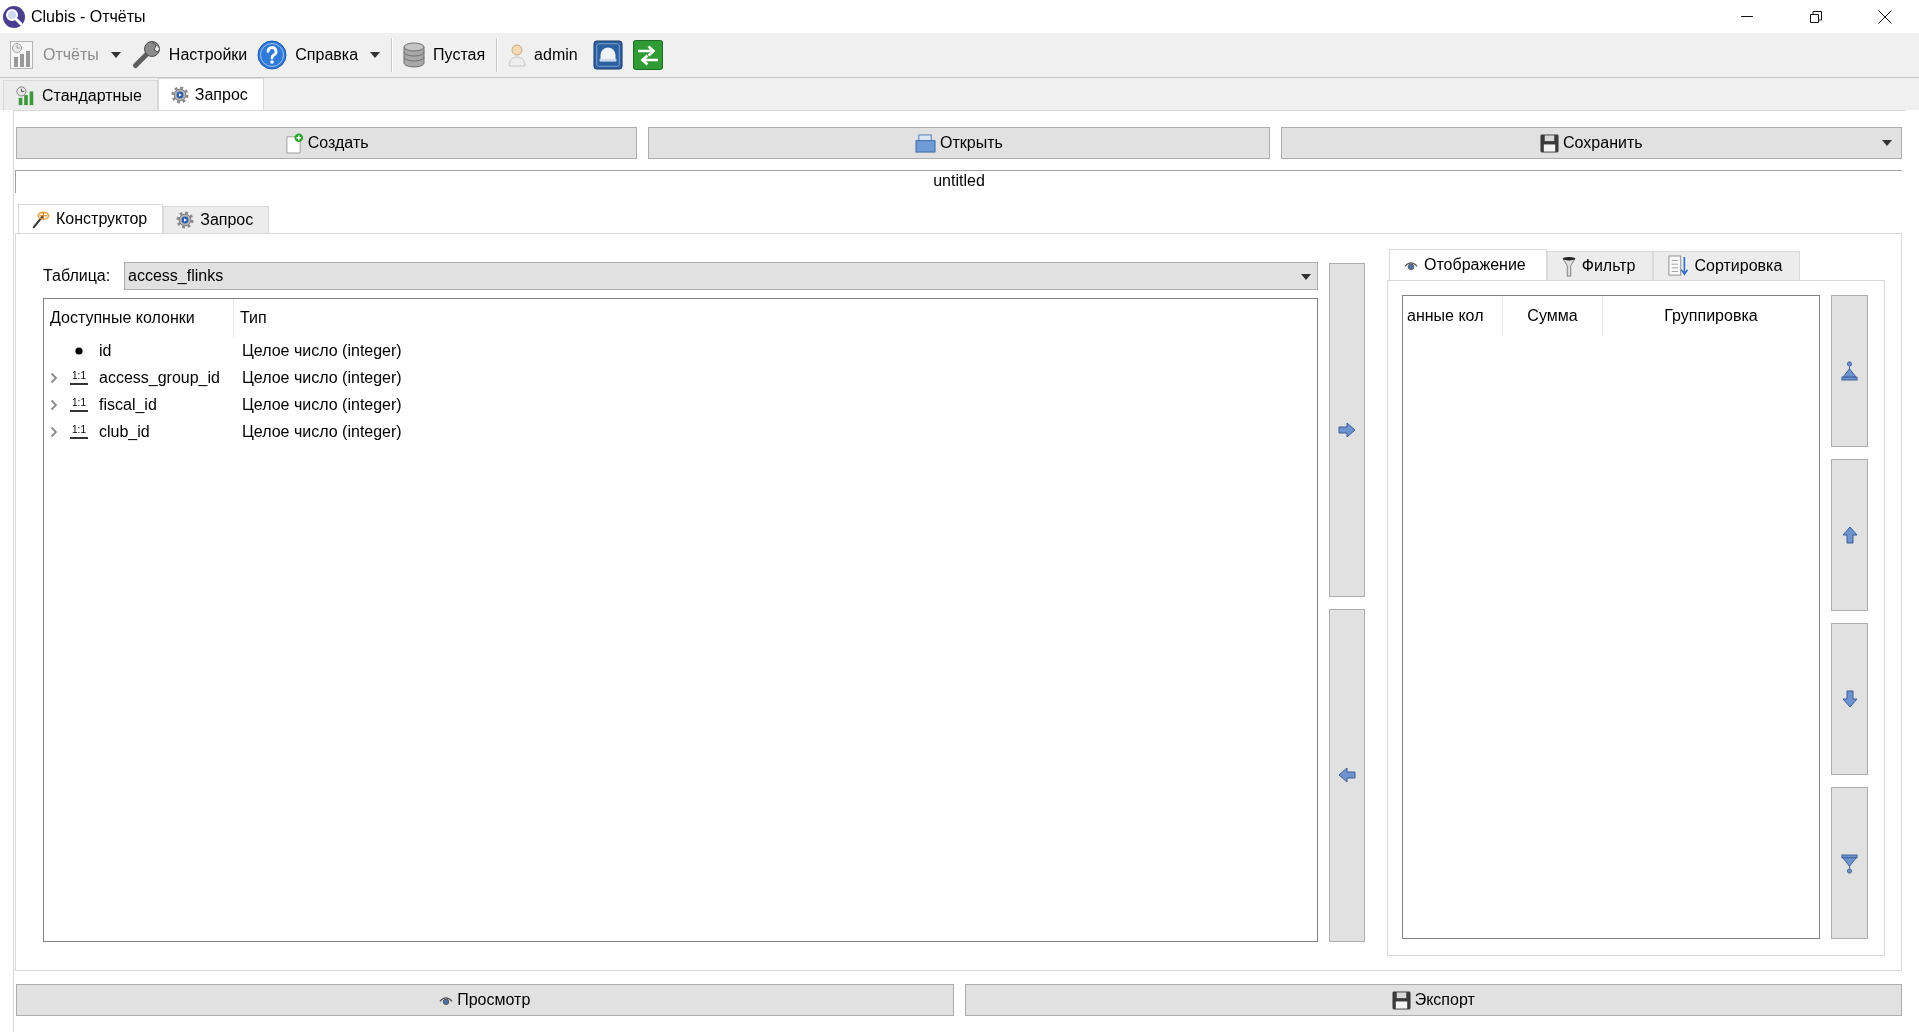  I want to click on column-header: анные кол, so click(1453, 316).